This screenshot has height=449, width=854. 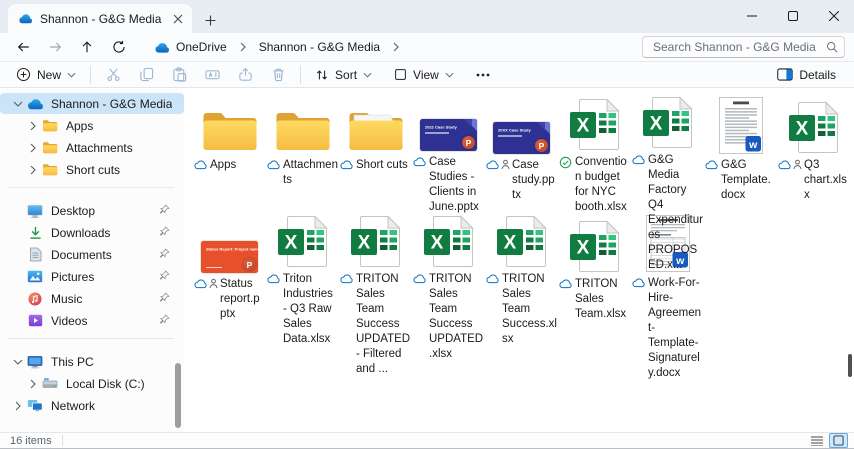 I want to click on file-item-g-g-template-docx: w G&G Template.docx, so click(x=740, y=155).